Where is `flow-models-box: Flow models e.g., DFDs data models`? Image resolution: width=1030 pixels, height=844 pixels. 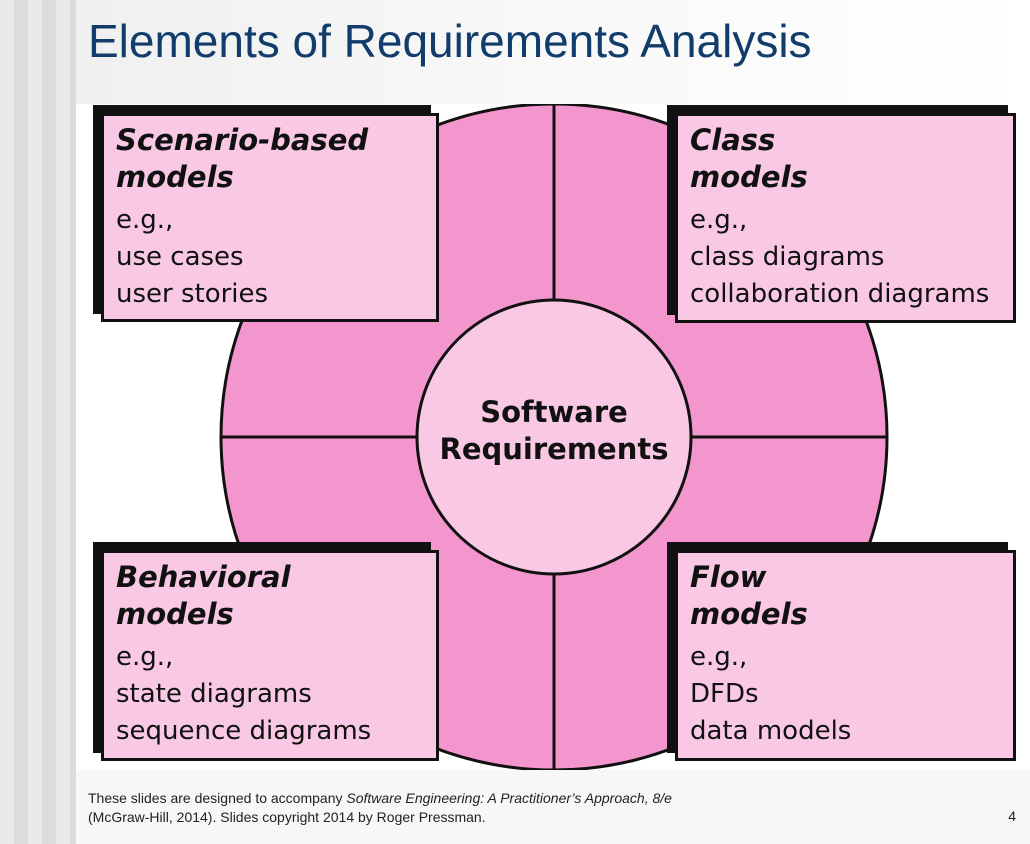 flow-models-box: Flow models e.g., DFDs data models is located at coordinates (845, 655).